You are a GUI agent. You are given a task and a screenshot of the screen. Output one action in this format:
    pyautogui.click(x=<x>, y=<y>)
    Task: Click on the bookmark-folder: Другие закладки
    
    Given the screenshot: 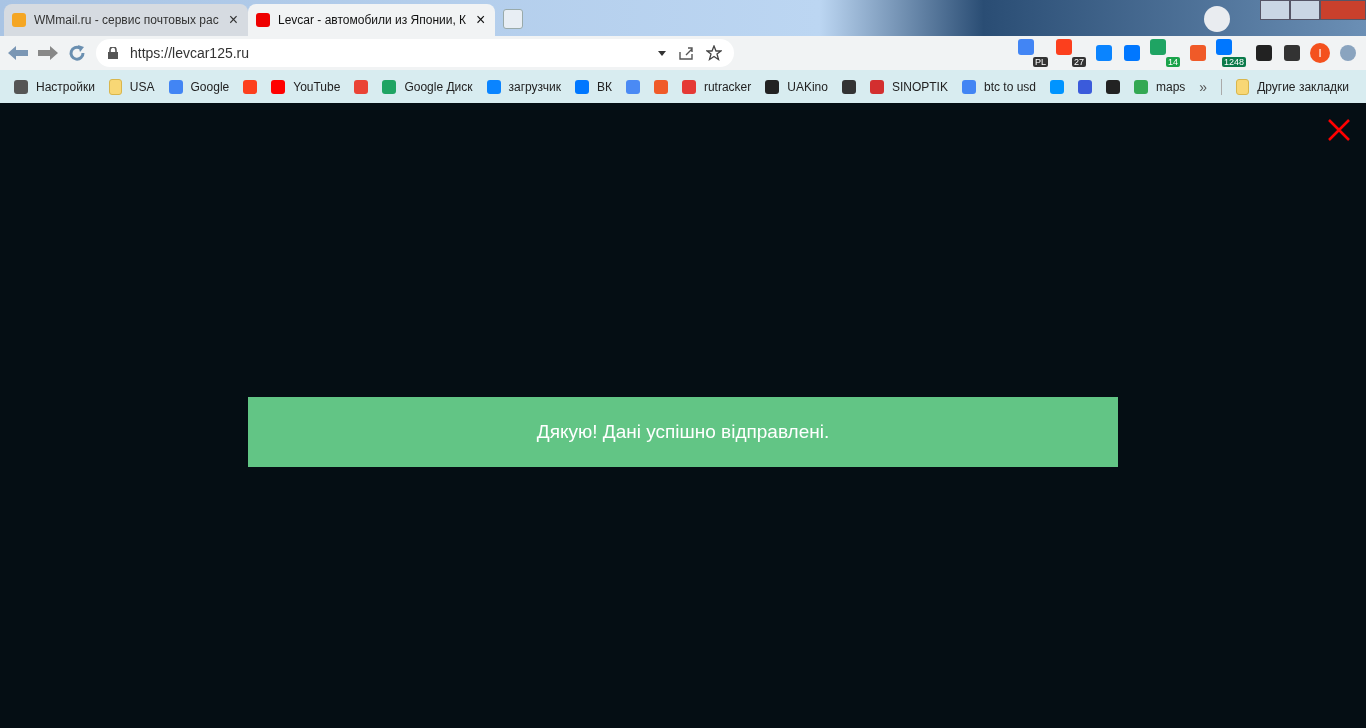 What is the action you would take?
    pyautogui.click(x=1293, y=86)
    